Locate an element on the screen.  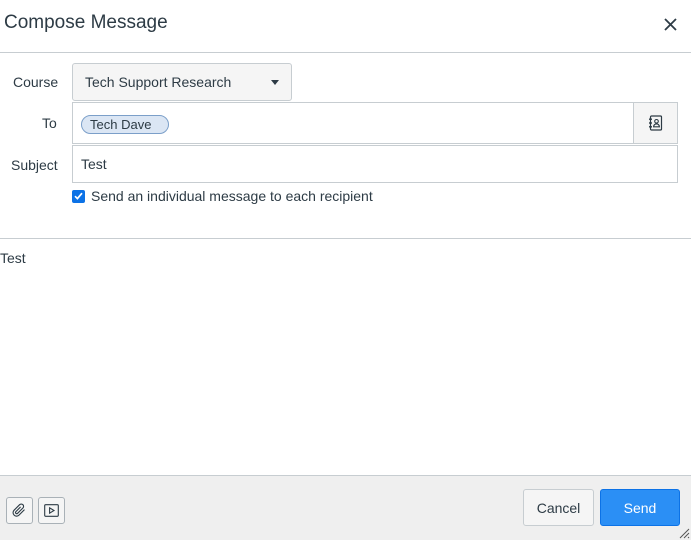
send-button: Send is located at coordinates (640, 507).